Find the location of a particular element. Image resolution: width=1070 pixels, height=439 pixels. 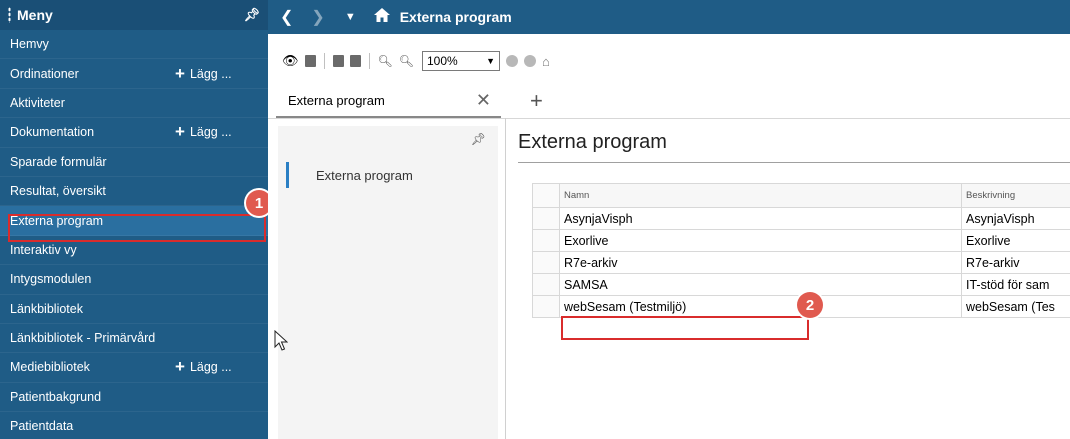

sidebar-item: Sparade formulär is located at coordinates (134, 162).